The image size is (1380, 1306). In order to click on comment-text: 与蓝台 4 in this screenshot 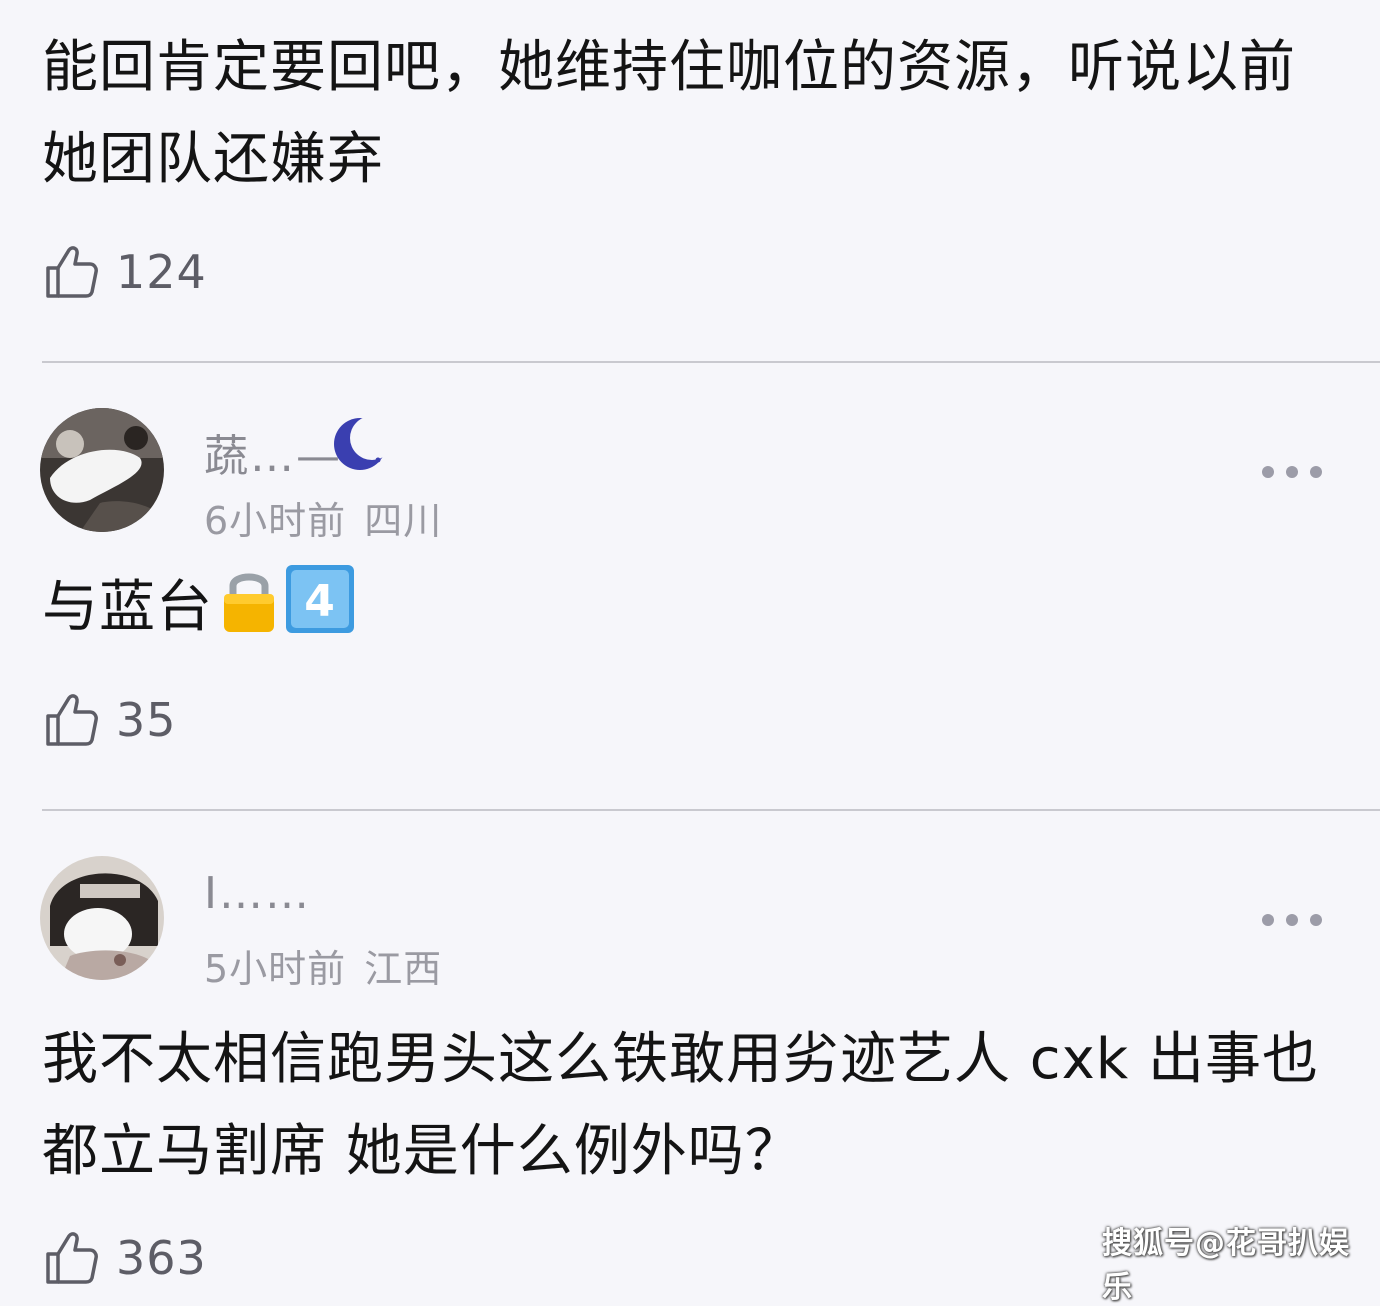, I will do `click(687, 608)`.